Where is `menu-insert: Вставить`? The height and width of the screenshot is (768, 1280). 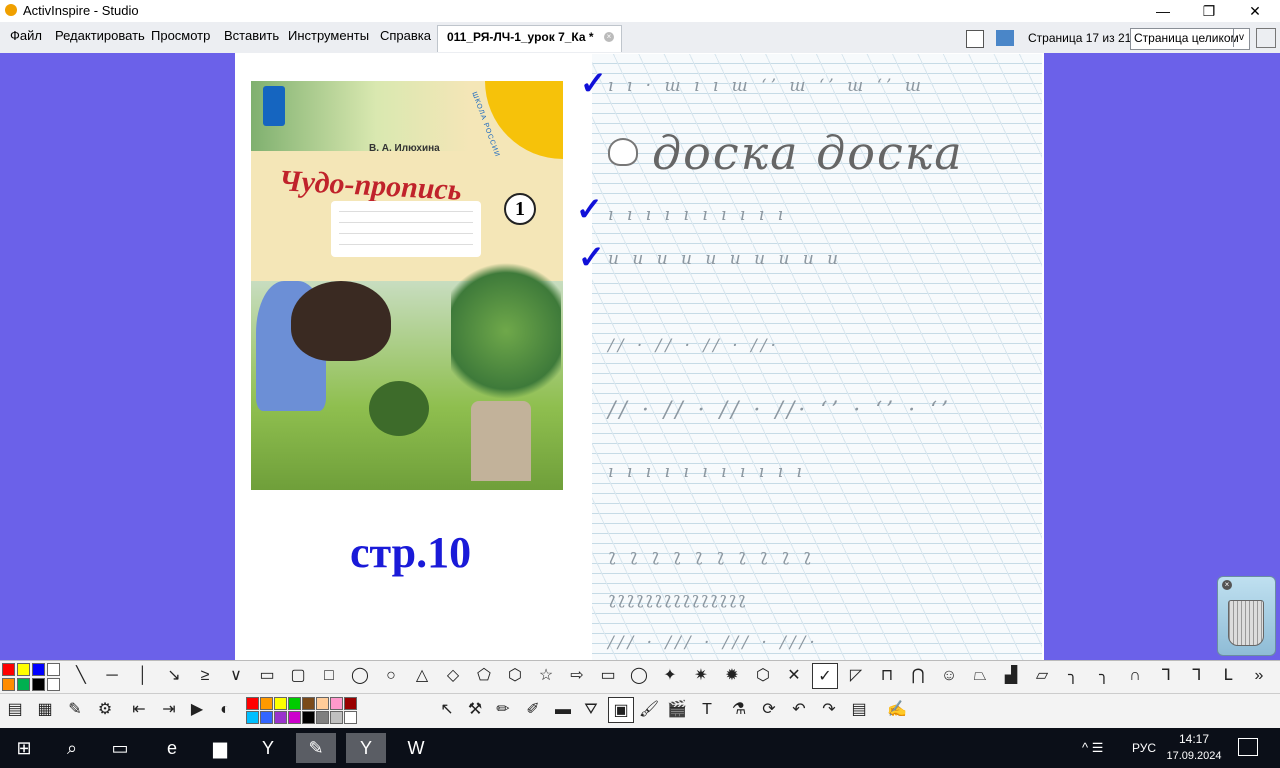 menu-insert: Вставить is located at coordinates (251, 35).